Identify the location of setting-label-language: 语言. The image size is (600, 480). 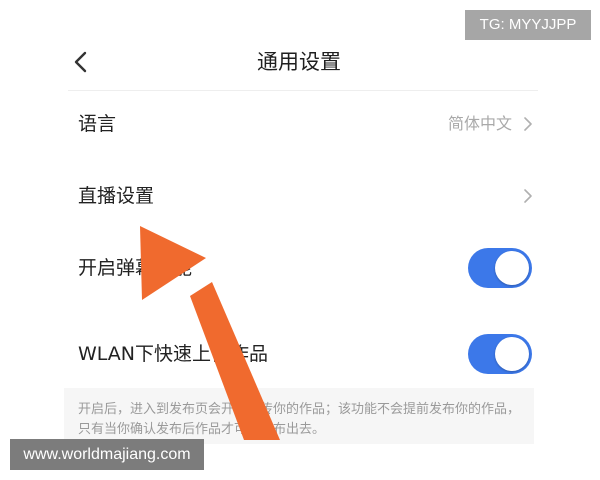
(97, 124).